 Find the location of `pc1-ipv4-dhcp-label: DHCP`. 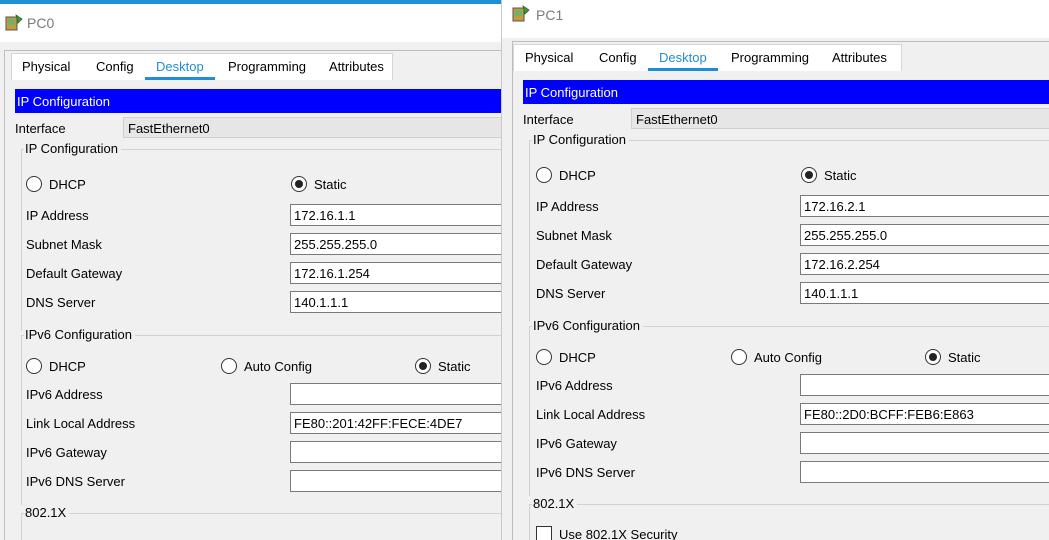

pc1-ipv4-dhcp-label: DHCP is located at coordinates (577, 175).